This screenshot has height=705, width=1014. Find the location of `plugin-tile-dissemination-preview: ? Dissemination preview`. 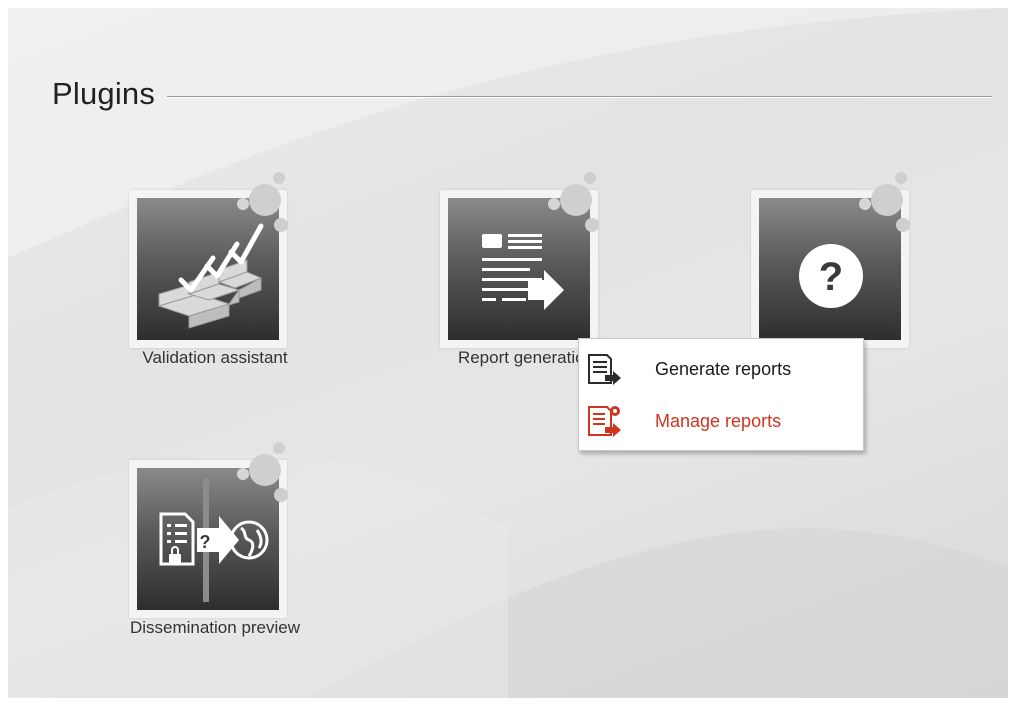

plugin-tile-dissemination-preview: ? Dissemination preview is located at coordinates (215, 539).